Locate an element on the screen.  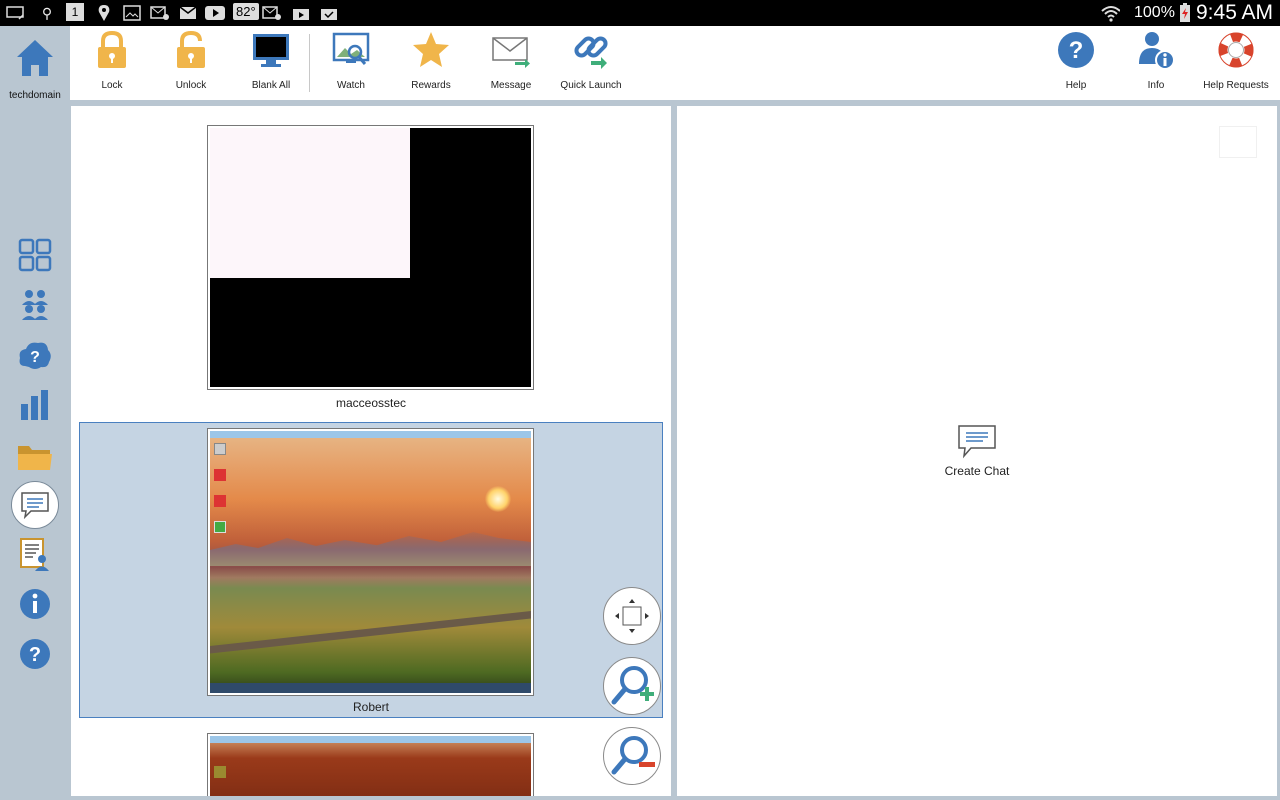
blank-all-label: Blank All is located at coordinates (271, 85).